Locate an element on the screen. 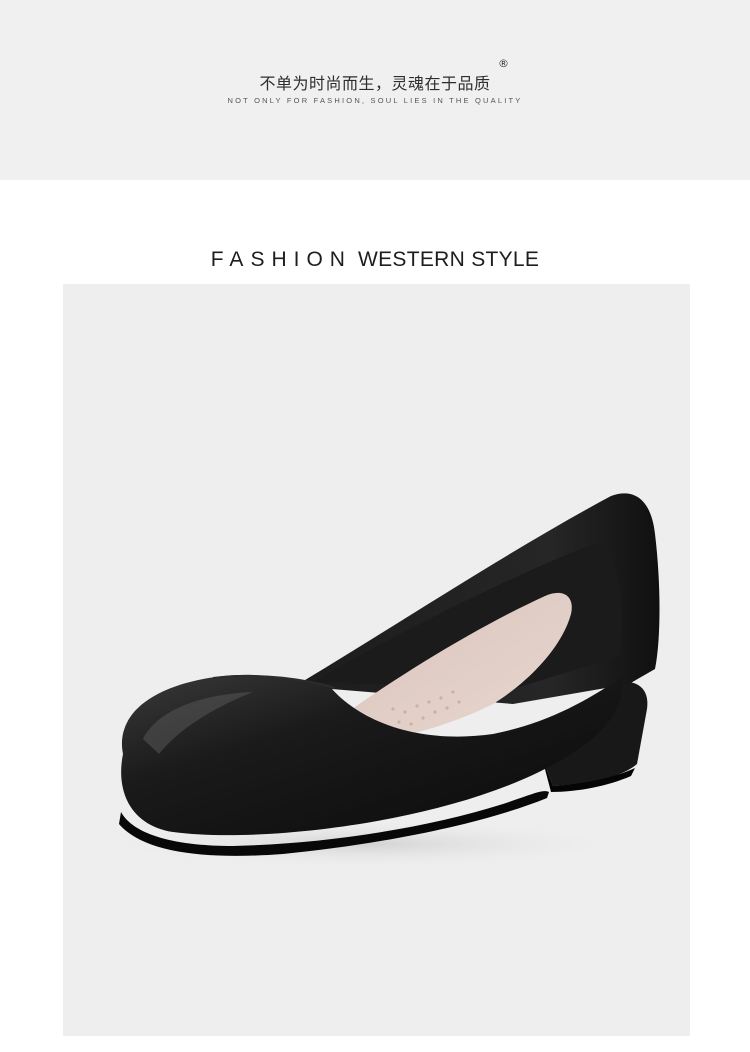  brand-slogan-chinese: 不单为时尚而生，灵魂在于品质 is located at coordinates (375, 83).